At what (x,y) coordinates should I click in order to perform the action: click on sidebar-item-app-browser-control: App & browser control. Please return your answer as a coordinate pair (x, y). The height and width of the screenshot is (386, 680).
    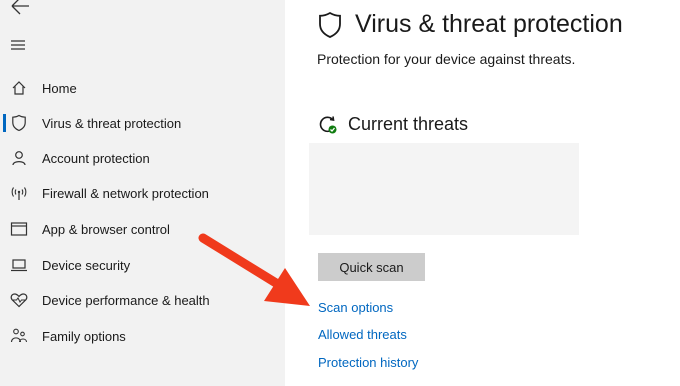
    Looking at the image, I should click on (142, 229).